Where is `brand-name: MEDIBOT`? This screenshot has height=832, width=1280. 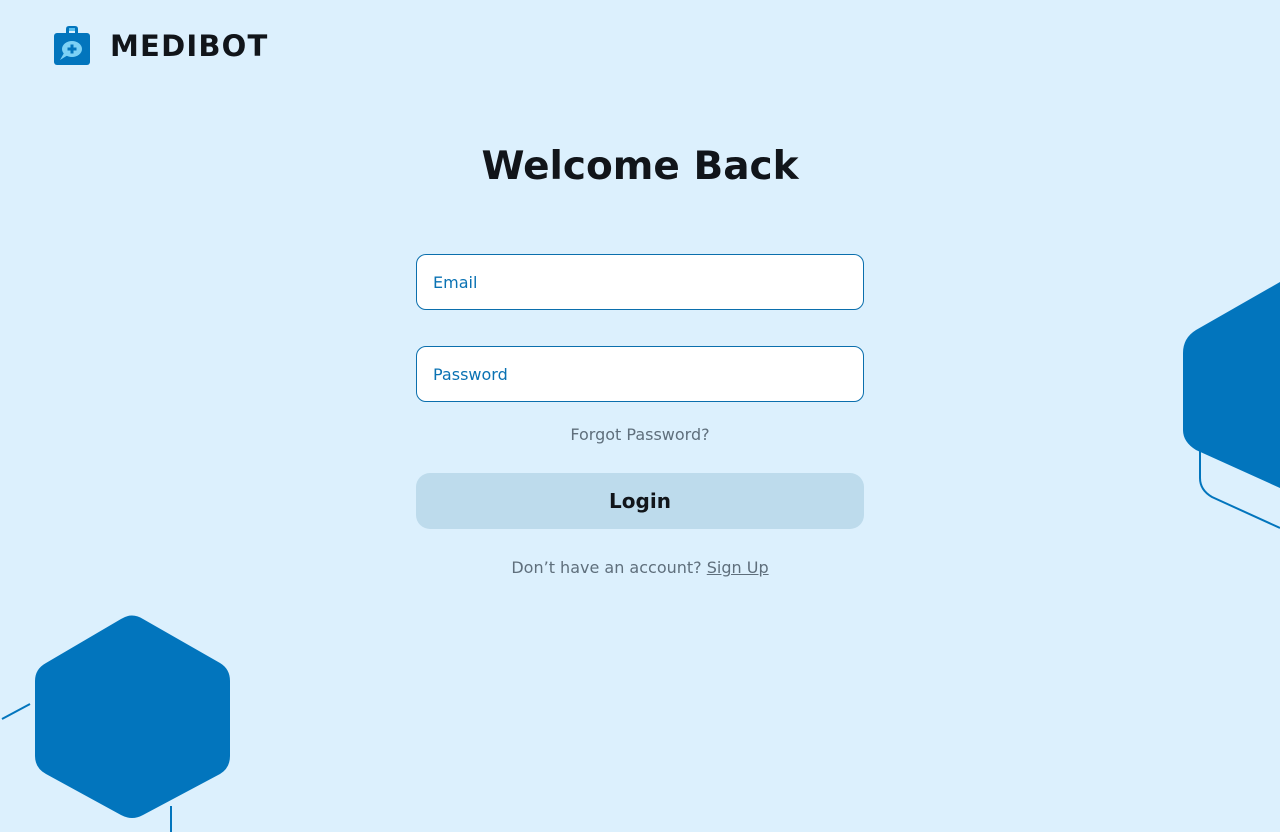 brand-name: MEDIBOT is located at coordinates (189, 46).